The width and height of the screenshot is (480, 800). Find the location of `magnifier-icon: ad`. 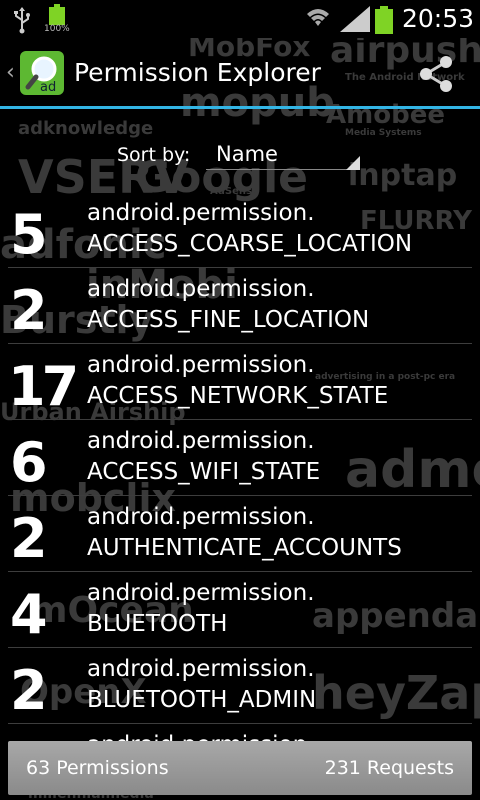

magnifier-icon: ad is located at coordinates (41, 75).